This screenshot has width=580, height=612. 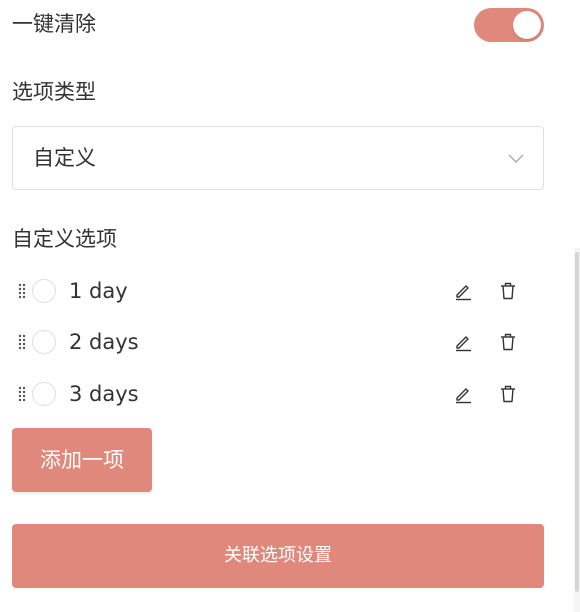 I want to click on clear-all-toggle, so click(x=509, y=25).